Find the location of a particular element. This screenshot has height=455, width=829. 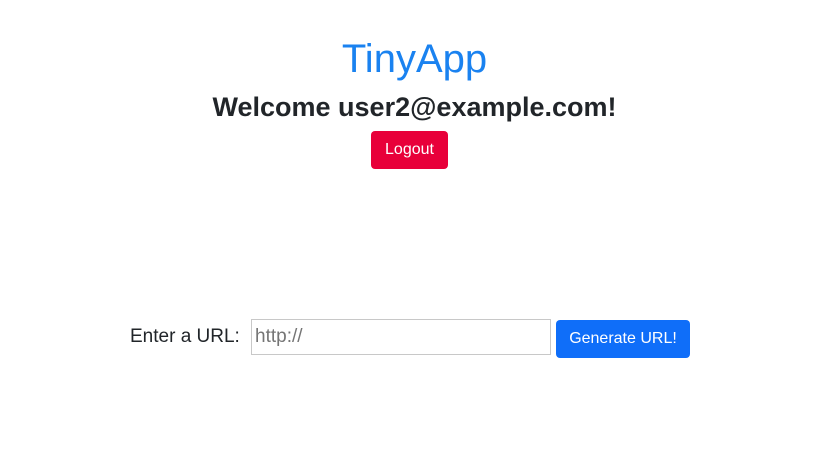

url-form: Enter a URL: Generate URL! is located at coordinates (414, 338).